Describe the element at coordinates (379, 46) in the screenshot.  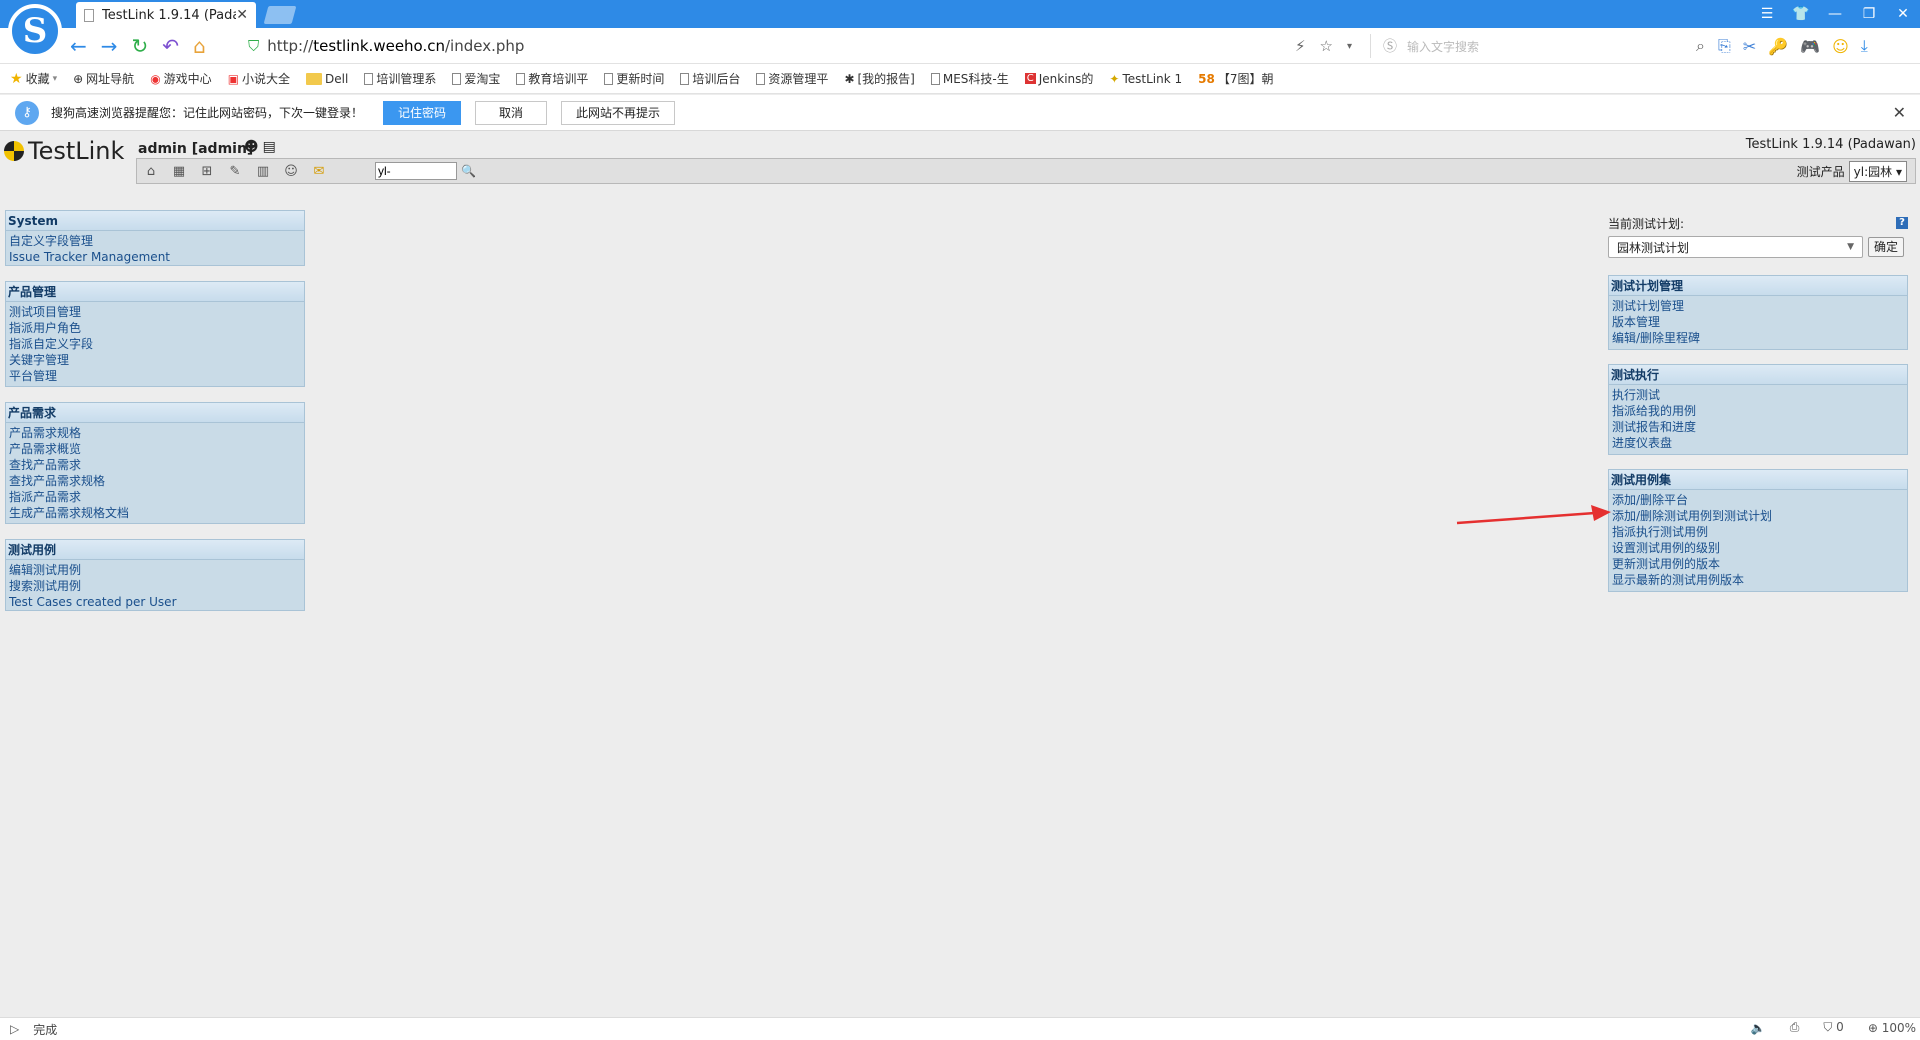
I see `url-host: testlink.weeho.cn` at that location.